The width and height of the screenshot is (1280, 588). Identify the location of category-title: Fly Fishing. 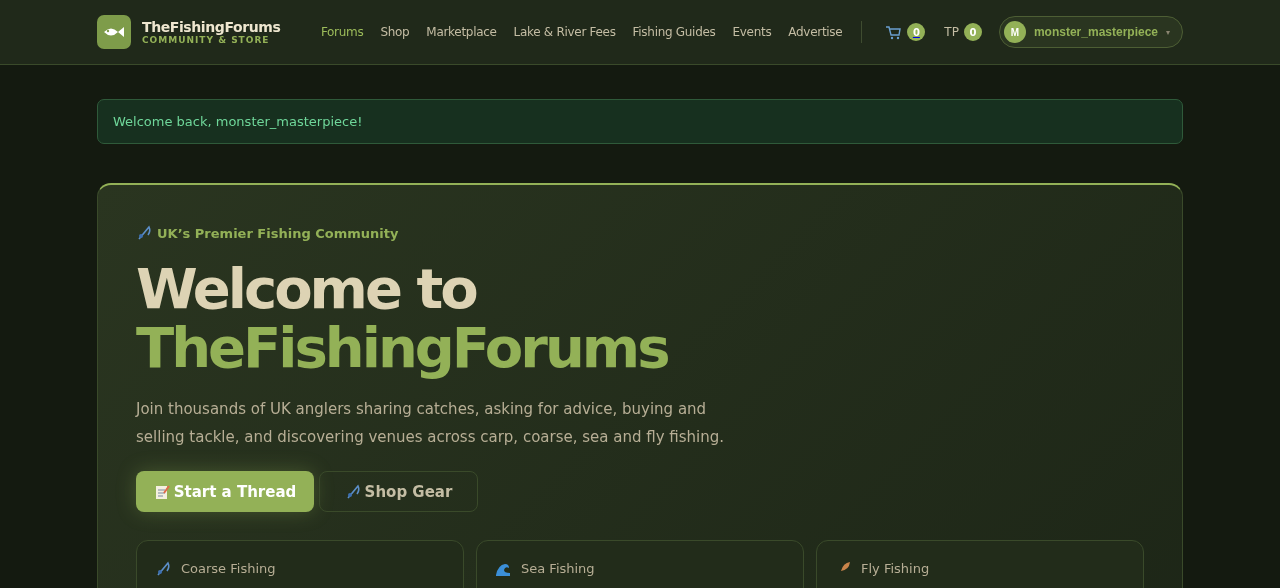
(895, 568).